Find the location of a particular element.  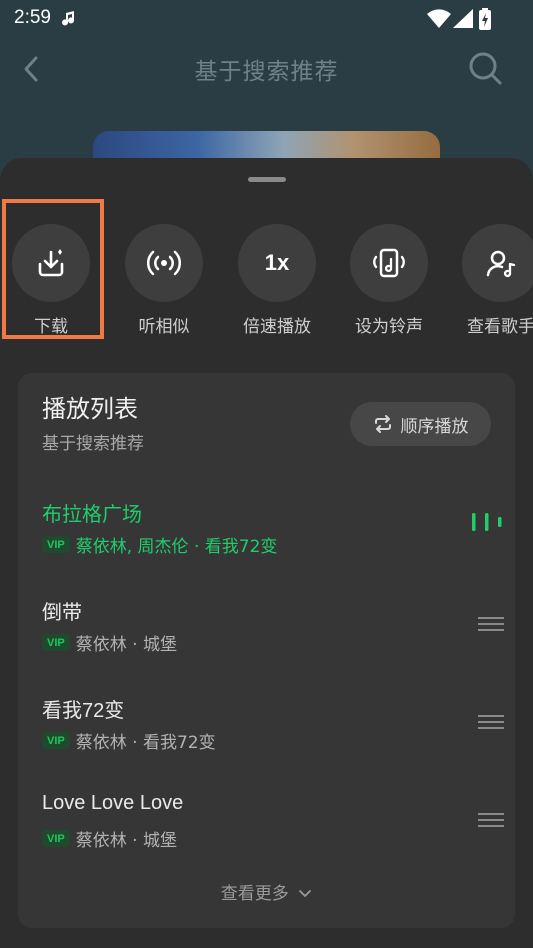

speed-icon: 1x is located at coordinates (277, 262).